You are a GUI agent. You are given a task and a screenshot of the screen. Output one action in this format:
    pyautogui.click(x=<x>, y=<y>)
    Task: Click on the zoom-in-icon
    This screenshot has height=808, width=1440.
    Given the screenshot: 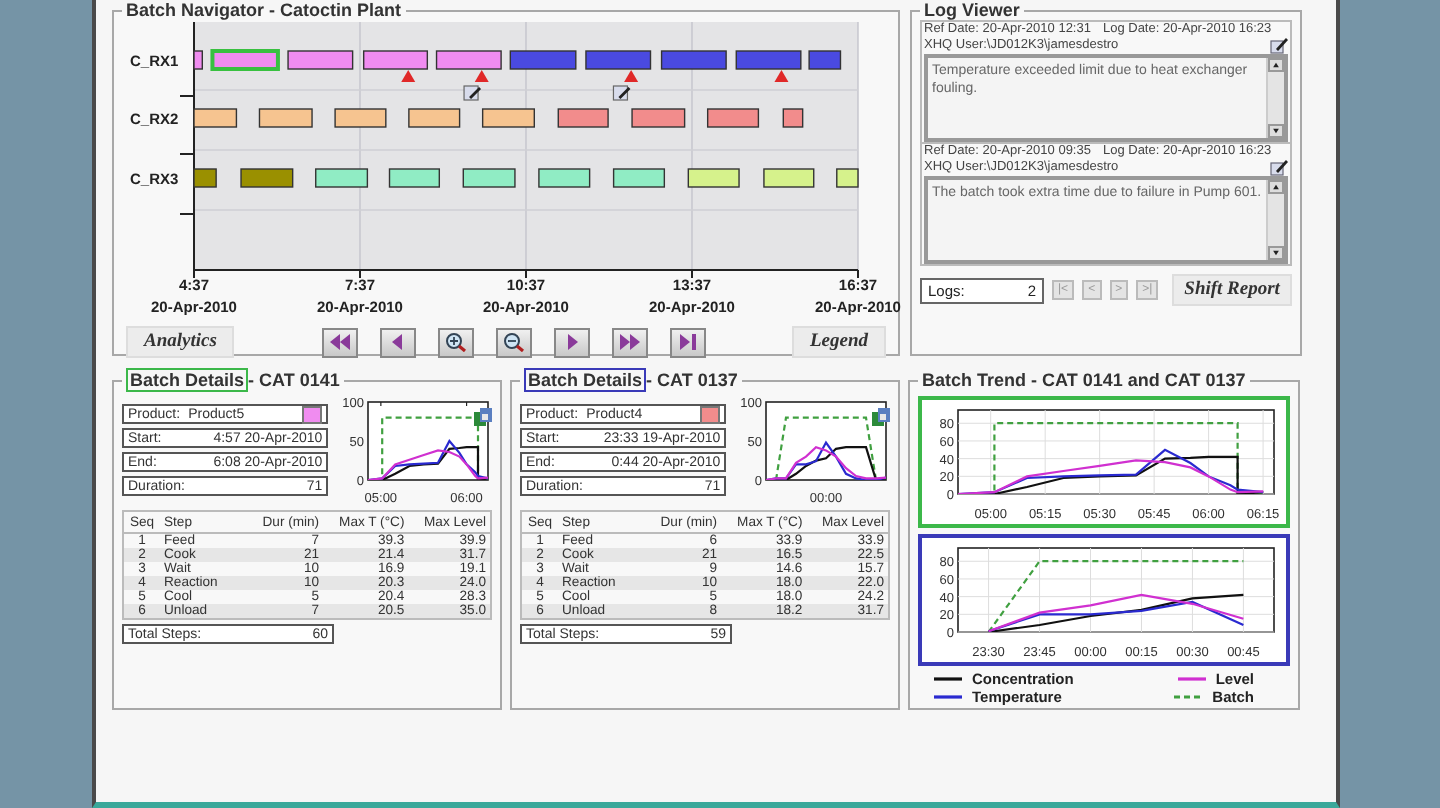 What is the action you would take?
    pyautogui.click(x=455, y=342)
    